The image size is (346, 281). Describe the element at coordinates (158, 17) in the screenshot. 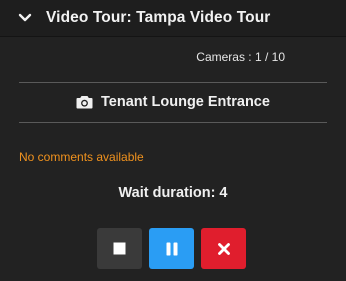

I see `video-tour-title: Video Tour: Tampa Video Tour` at that location.